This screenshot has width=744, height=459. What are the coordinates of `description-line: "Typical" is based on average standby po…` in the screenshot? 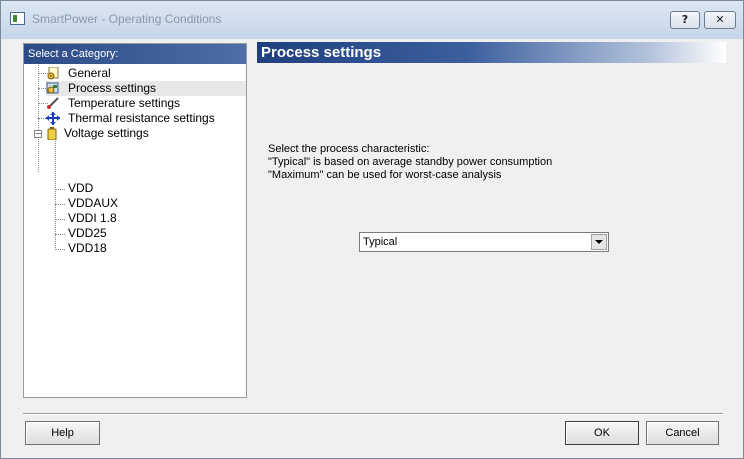 It's located at (410, 162).